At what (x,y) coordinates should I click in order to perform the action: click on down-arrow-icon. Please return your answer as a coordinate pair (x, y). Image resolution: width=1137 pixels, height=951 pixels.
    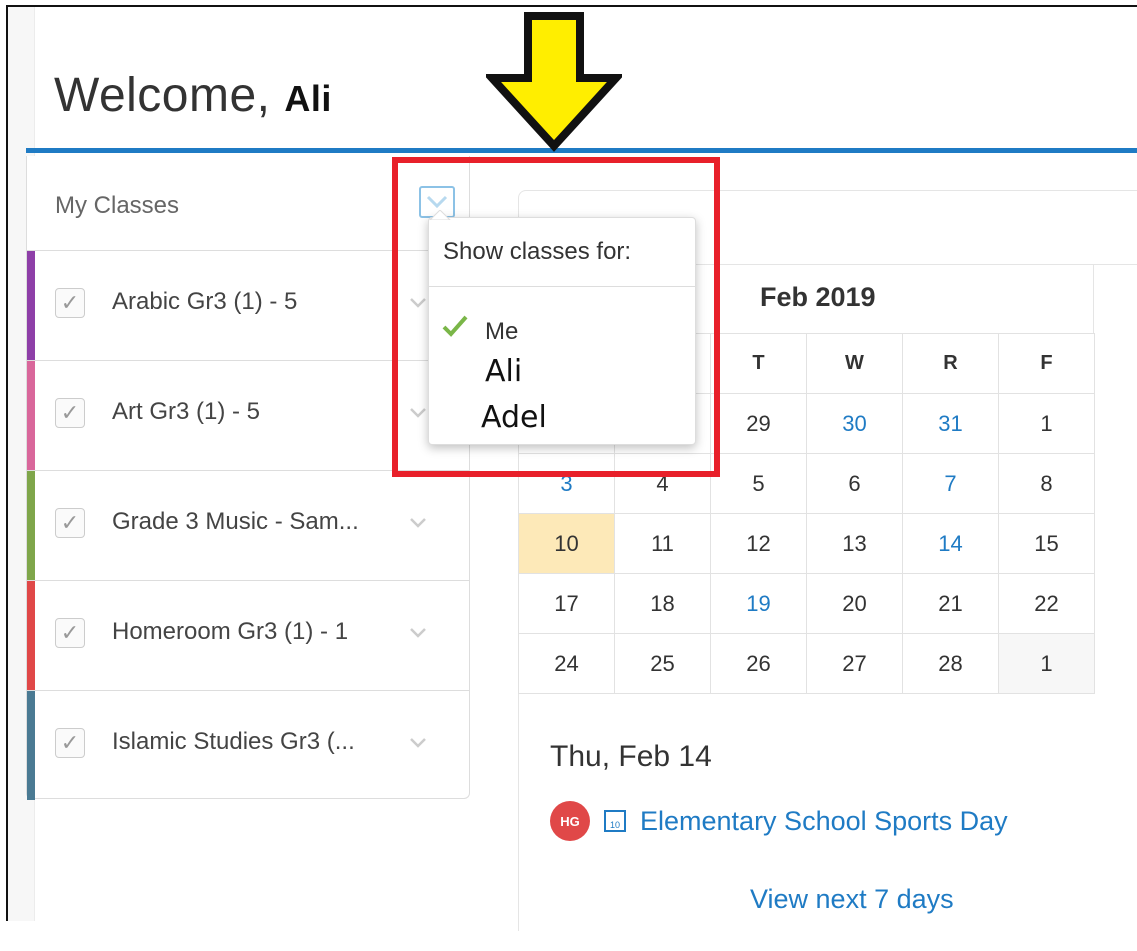
    Looking at the image, I should click on (554, 82).